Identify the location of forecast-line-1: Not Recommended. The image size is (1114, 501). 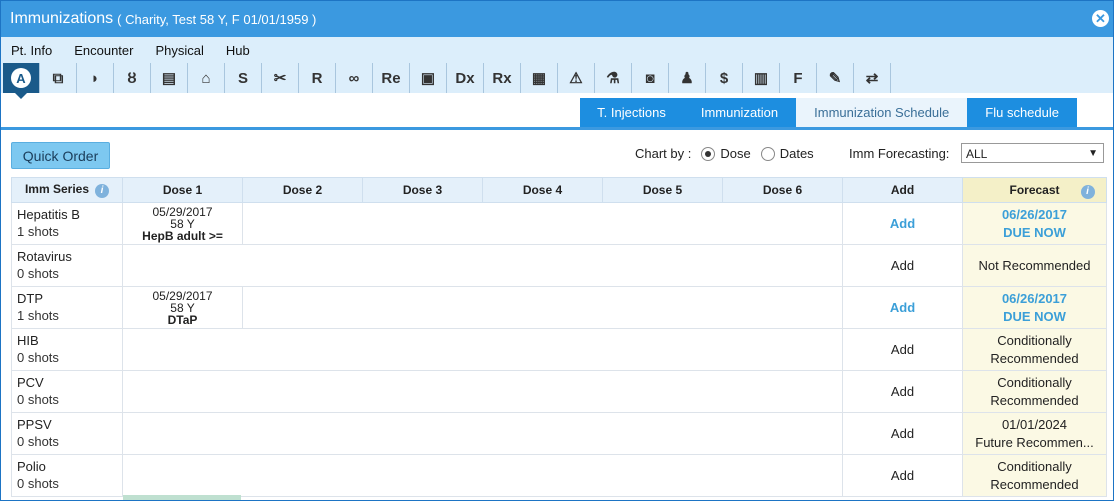
(1034, 265).